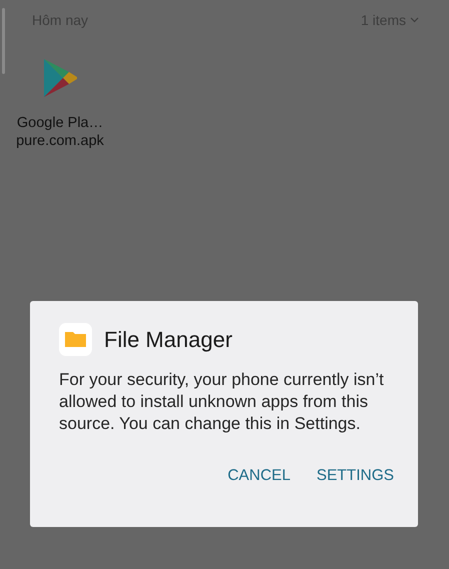 This screenshot has height=569, width=449. What do you see at coordinates (75, 339) in the screenshot?
I see `folder-icon` at bounding box center [75, 339].